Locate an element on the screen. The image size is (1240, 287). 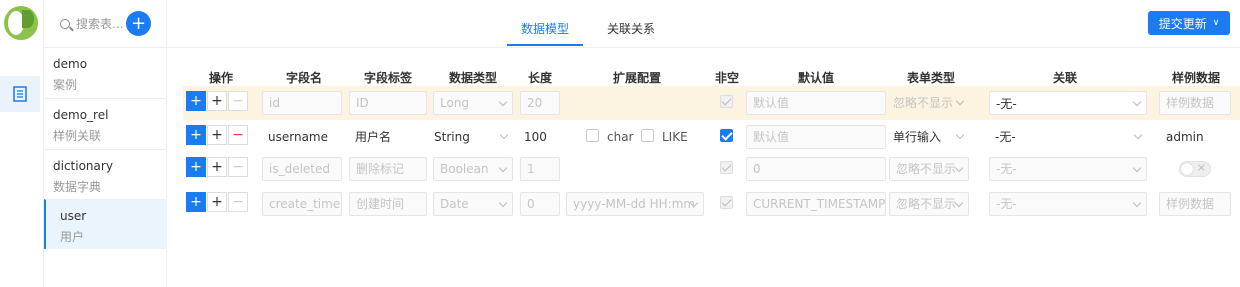
entity-item-user: user 用户 is located at coordinates (105, 224).